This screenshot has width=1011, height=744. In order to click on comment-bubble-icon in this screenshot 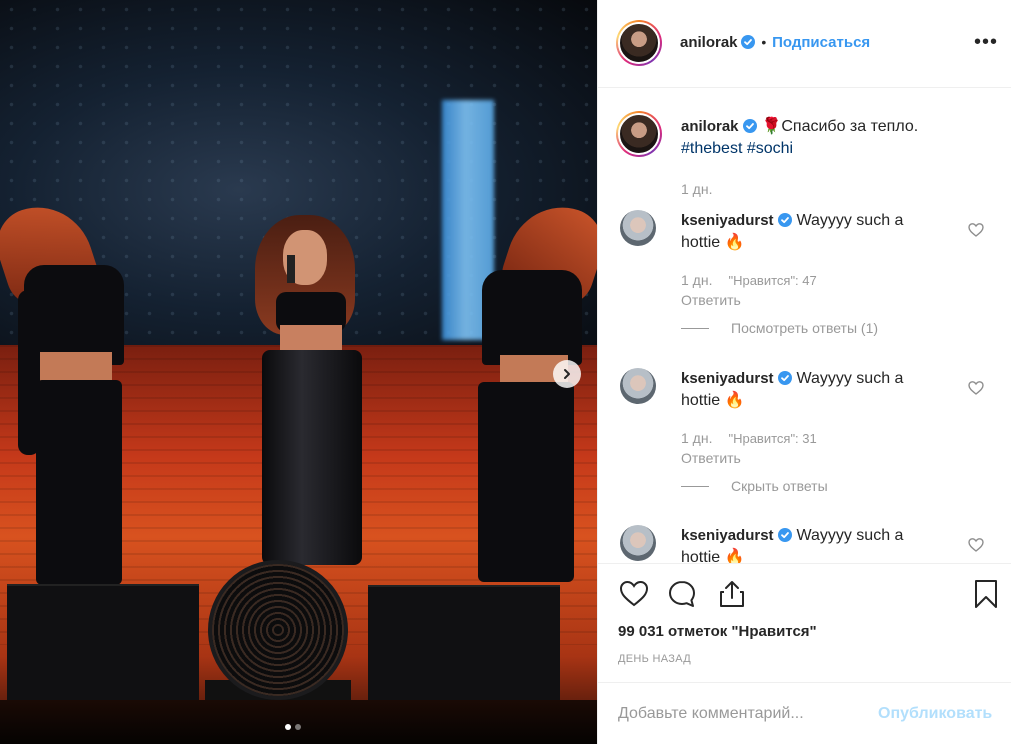, I will do `click(682, 594)`.